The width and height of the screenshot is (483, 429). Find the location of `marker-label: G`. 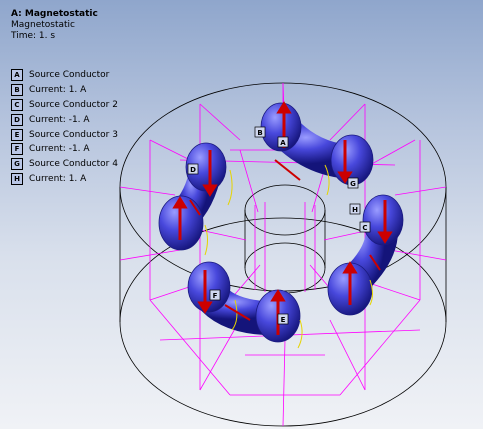

marker-label: G is located at coordinates (353, 184).